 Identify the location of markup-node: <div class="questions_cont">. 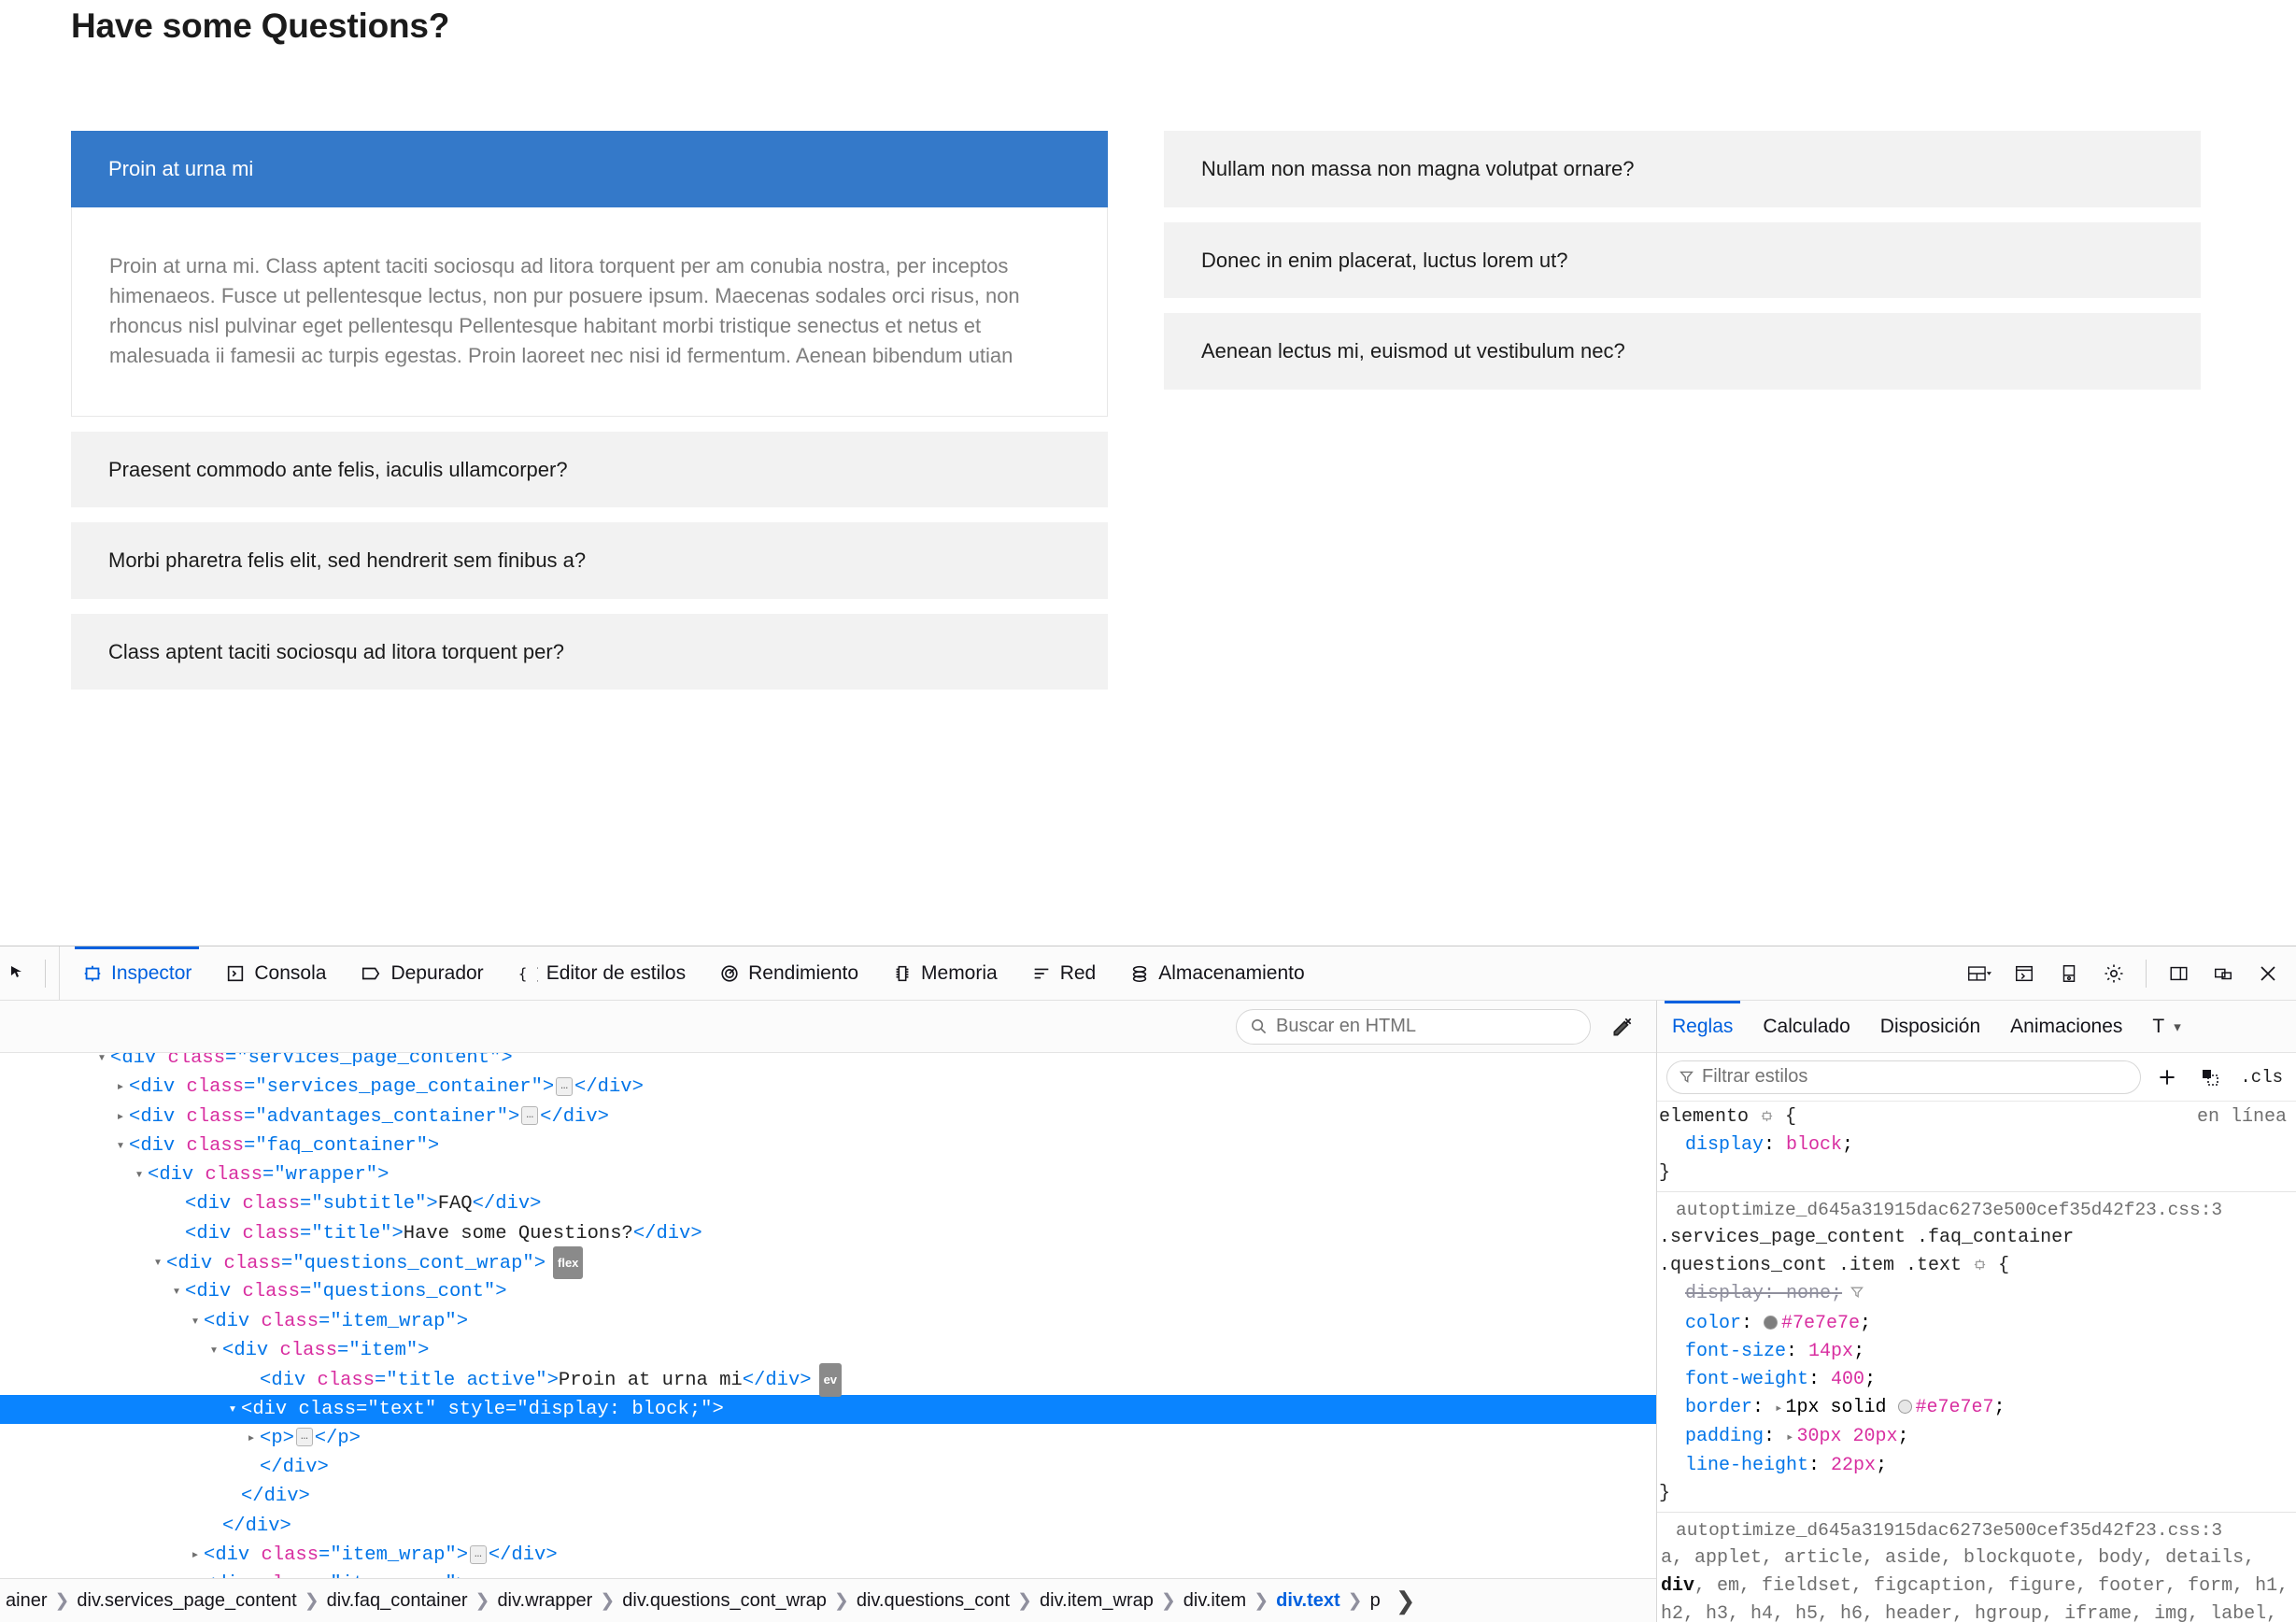
(828, 1292).